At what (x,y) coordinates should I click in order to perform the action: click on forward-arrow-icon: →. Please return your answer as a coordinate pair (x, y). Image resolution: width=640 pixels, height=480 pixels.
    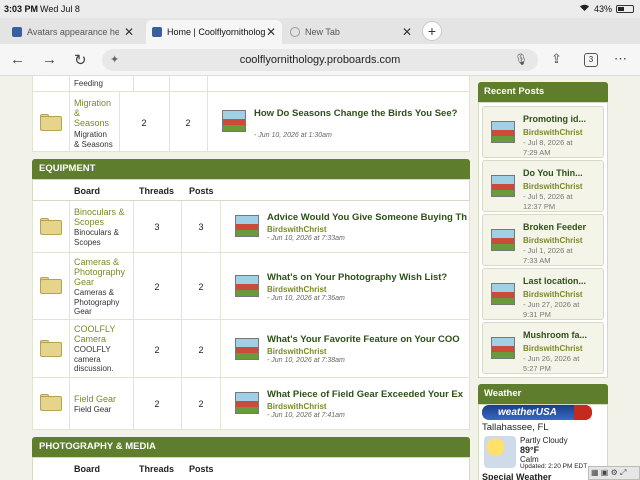
    Looking at the image, I should click on (49, 59).